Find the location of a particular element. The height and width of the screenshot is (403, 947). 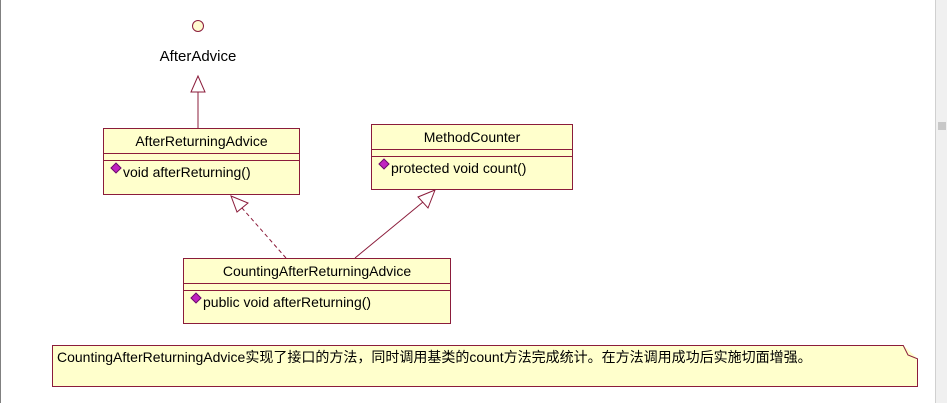

class-method-counter: MethodCounter protected void count() is located at coordinates (472, 157).